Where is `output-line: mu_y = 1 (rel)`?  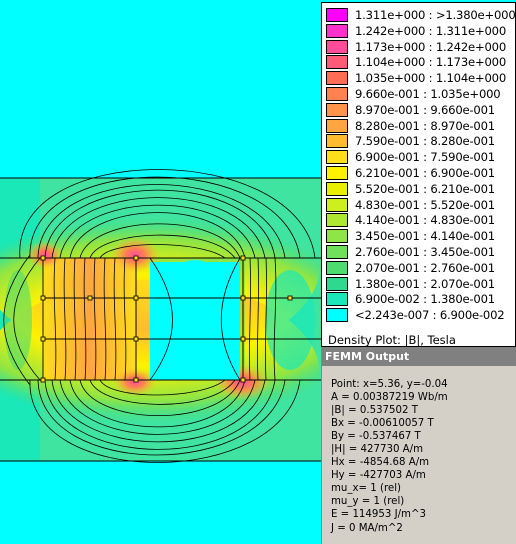 output-line: mu_y = 1 (rel) is located at coordinates (368, 502).